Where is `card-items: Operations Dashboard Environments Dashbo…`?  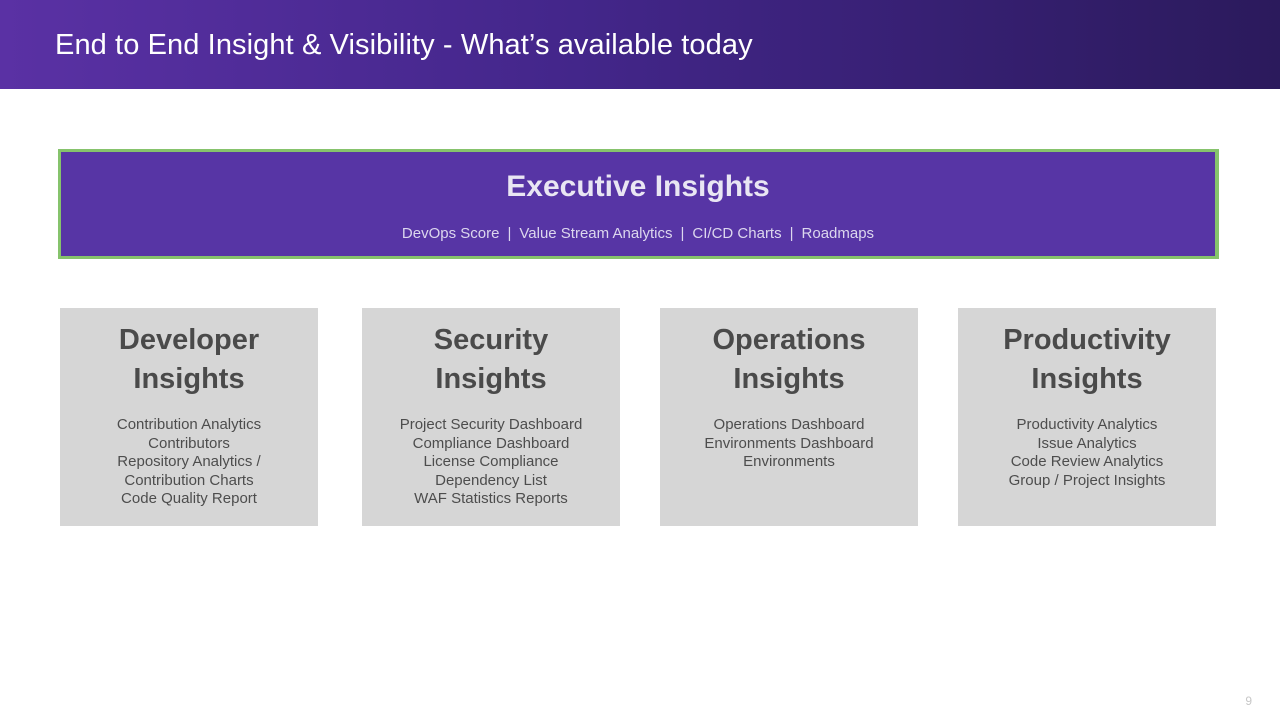
card-items: Operations Dashboard Environments Dashbo… is located at coordinates (789, 444).